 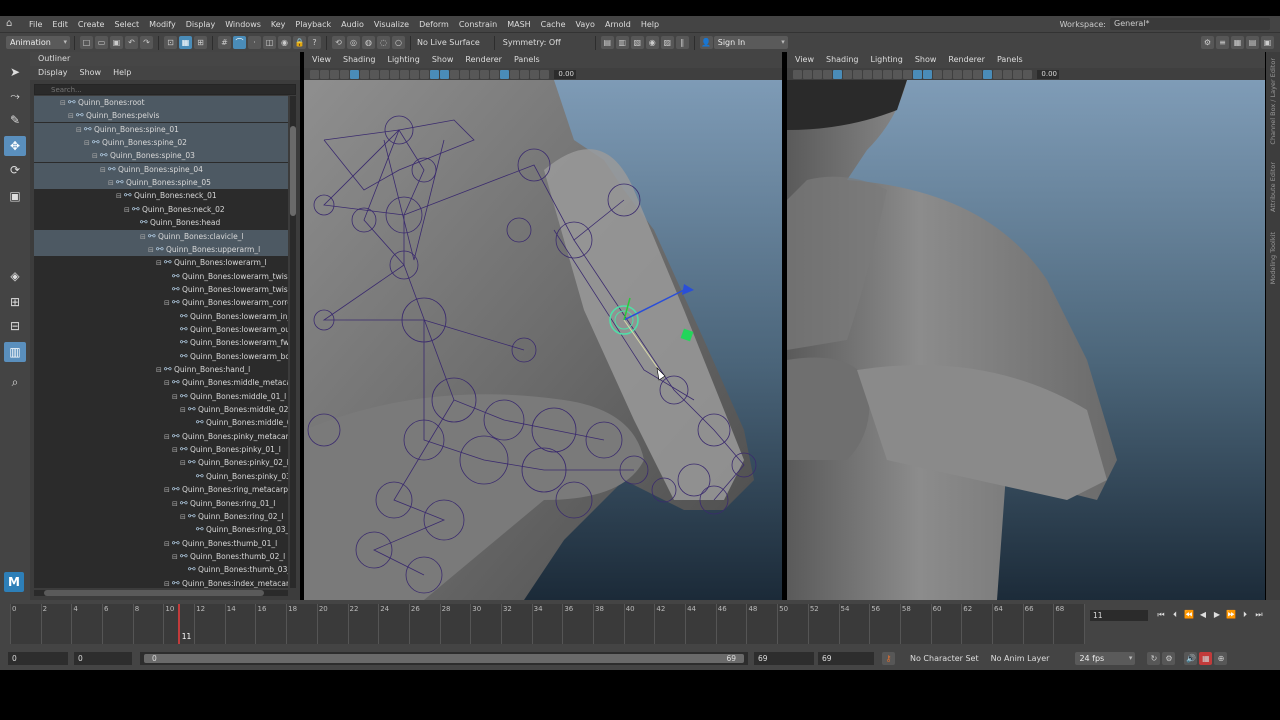 I want to click on live-surface-label: No Live Surface, so click(x=448, y=42).